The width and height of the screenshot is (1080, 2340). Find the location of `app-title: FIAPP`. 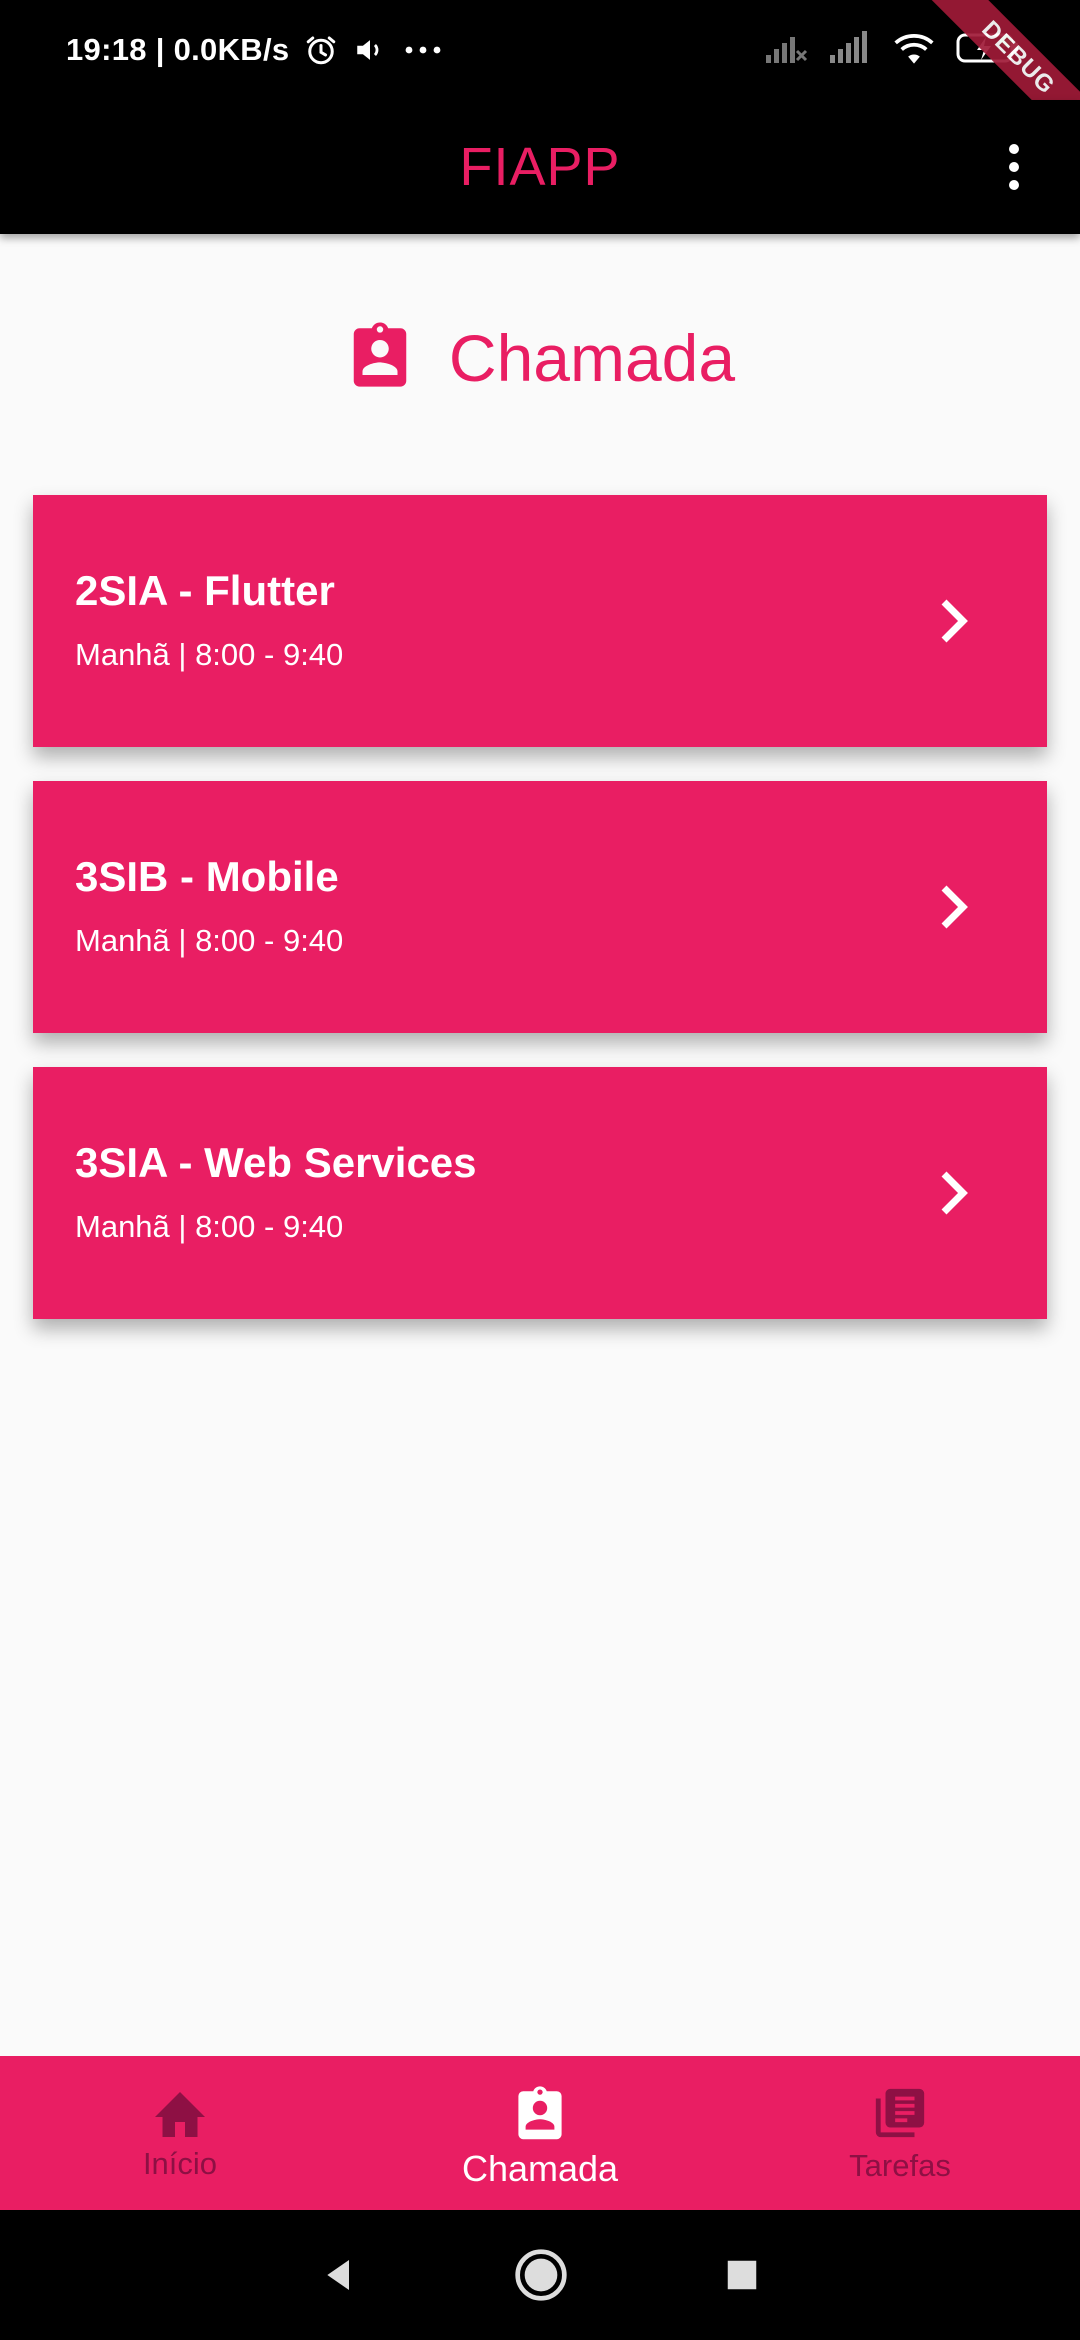

app-title: FIAPP is located at coordinates (540, 167).